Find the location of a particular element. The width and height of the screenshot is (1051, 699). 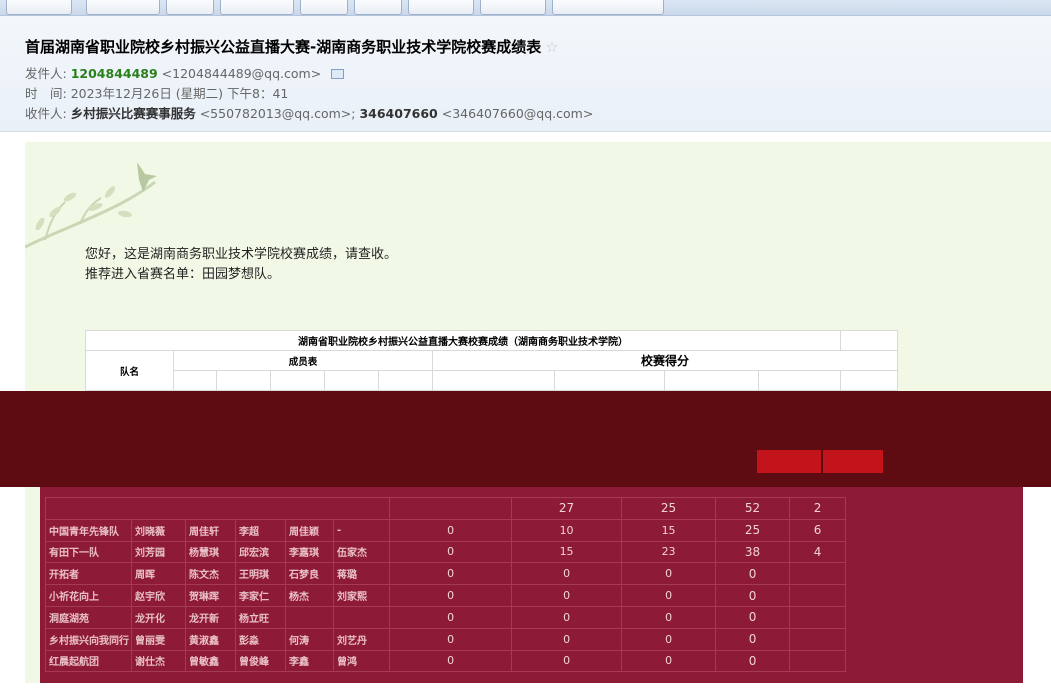

mail-subject: 首届湖南省职业院校乡村振兴公益直播大赛-湖南商务职业技术学院校赛成绩表 ☆ is located at coordinates (292, 46).